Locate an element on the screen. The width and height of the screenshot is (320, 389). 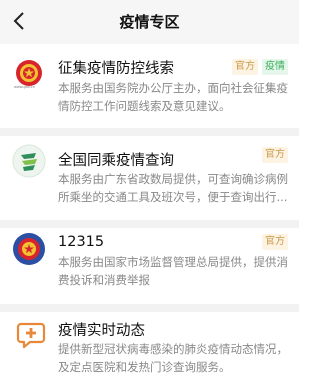
nav-header: 疫情专区 is located at coordinates (149, 22).